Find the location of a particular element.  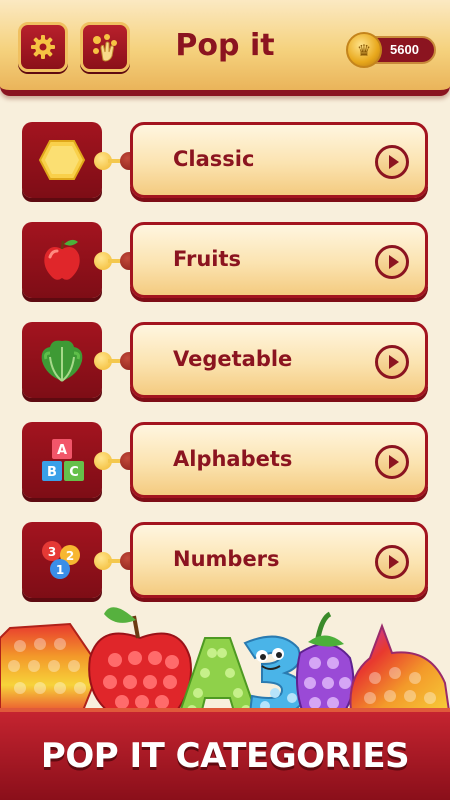

category-label: Classic is located at coordinates (214, 159).